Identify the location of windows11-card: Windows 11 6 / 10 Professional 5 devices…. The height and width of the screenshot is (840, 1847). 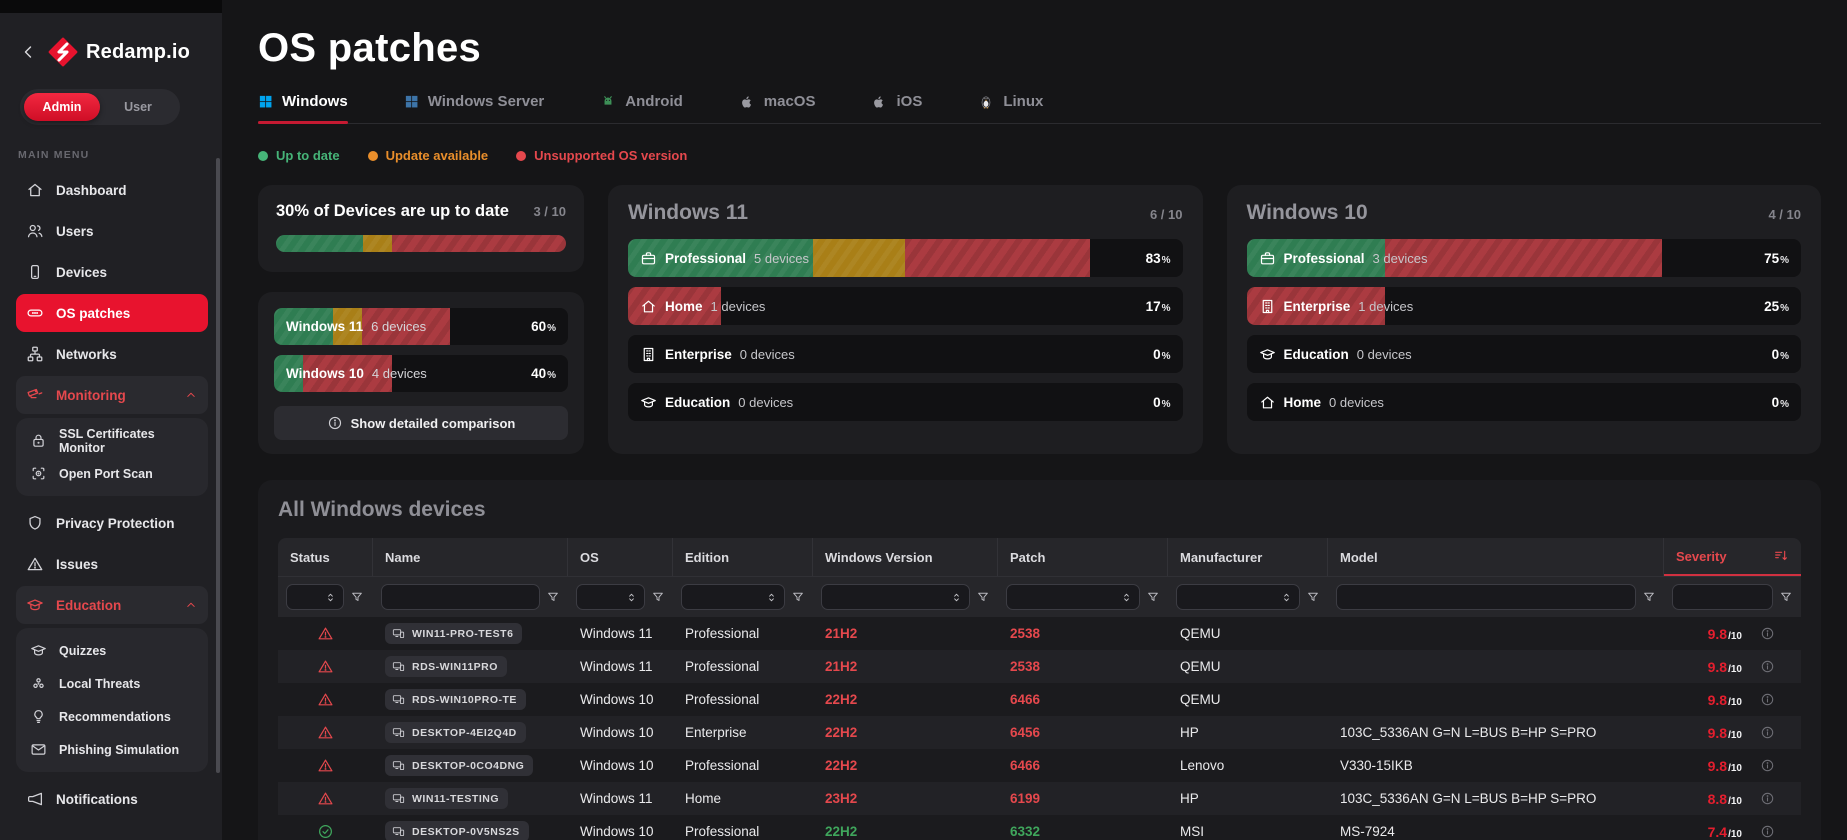
(905, 319).